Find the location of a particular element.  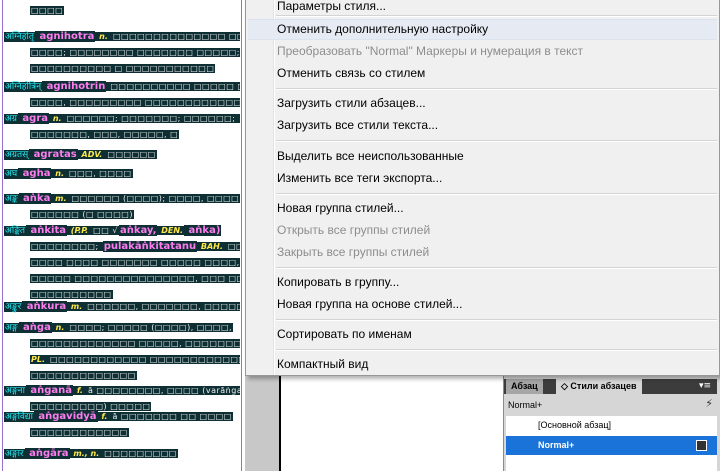

entry-line: अग्रतस् agratas ADV. □□□□□□ is located at coordinates (122, 155).